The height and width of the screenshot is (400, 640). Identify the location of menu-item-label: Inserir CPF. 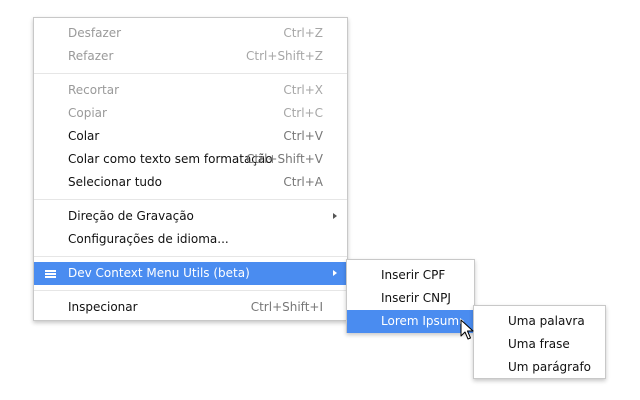
(413, 275).